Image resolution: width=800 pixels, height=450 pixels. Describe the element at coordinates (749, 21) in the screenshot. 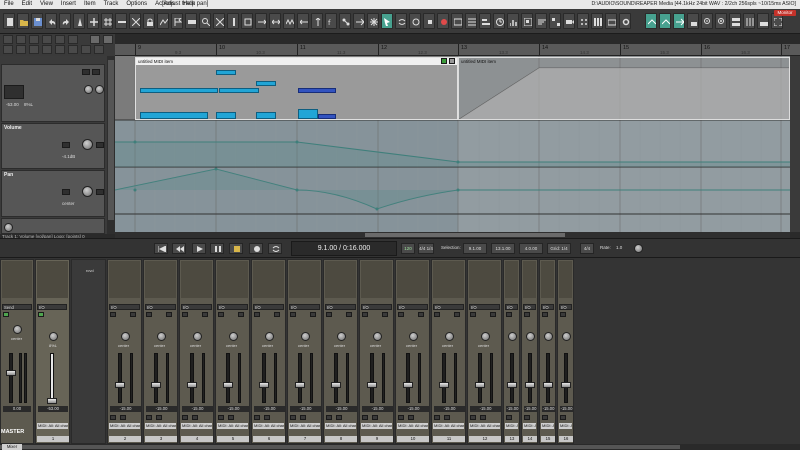

I see `view-mixer-icon` at that location.